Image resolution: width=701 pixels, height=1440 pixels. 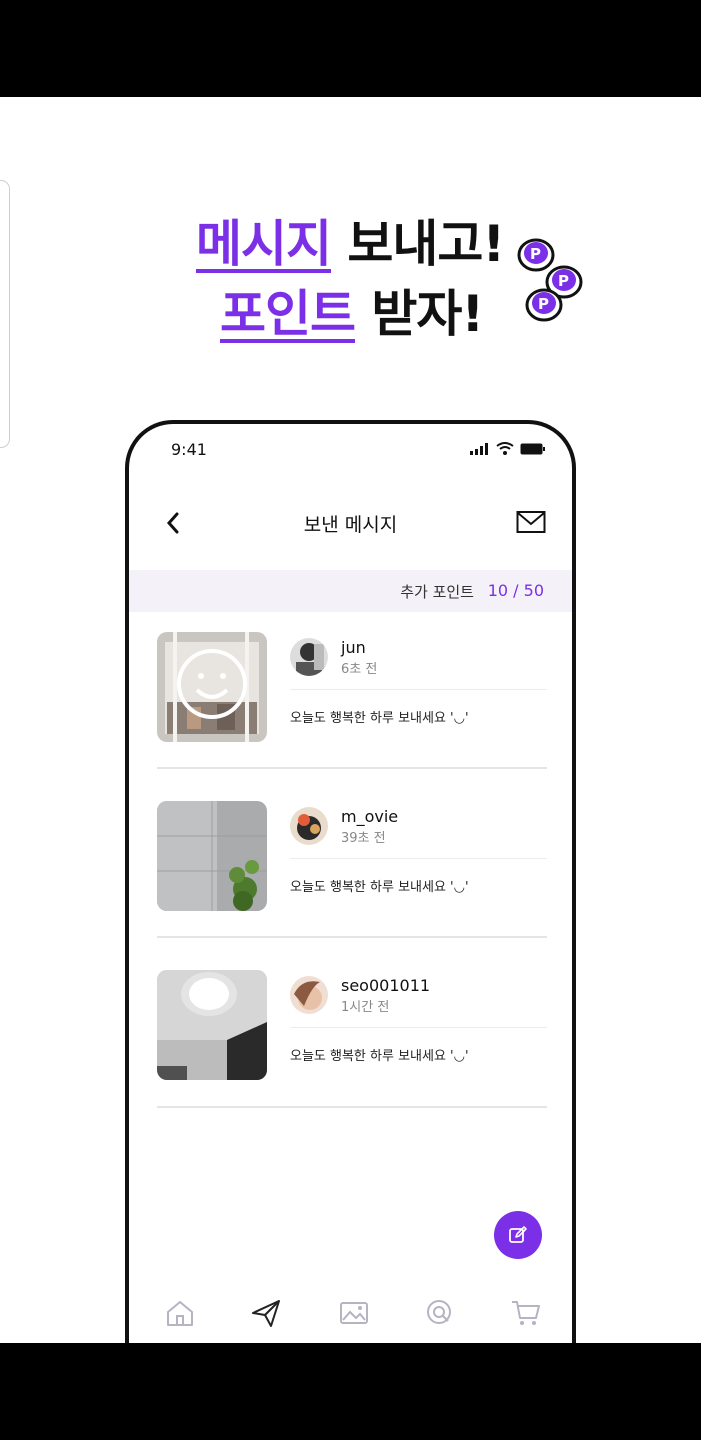 I want to click on search-icon, so click(x=440, y=1313).